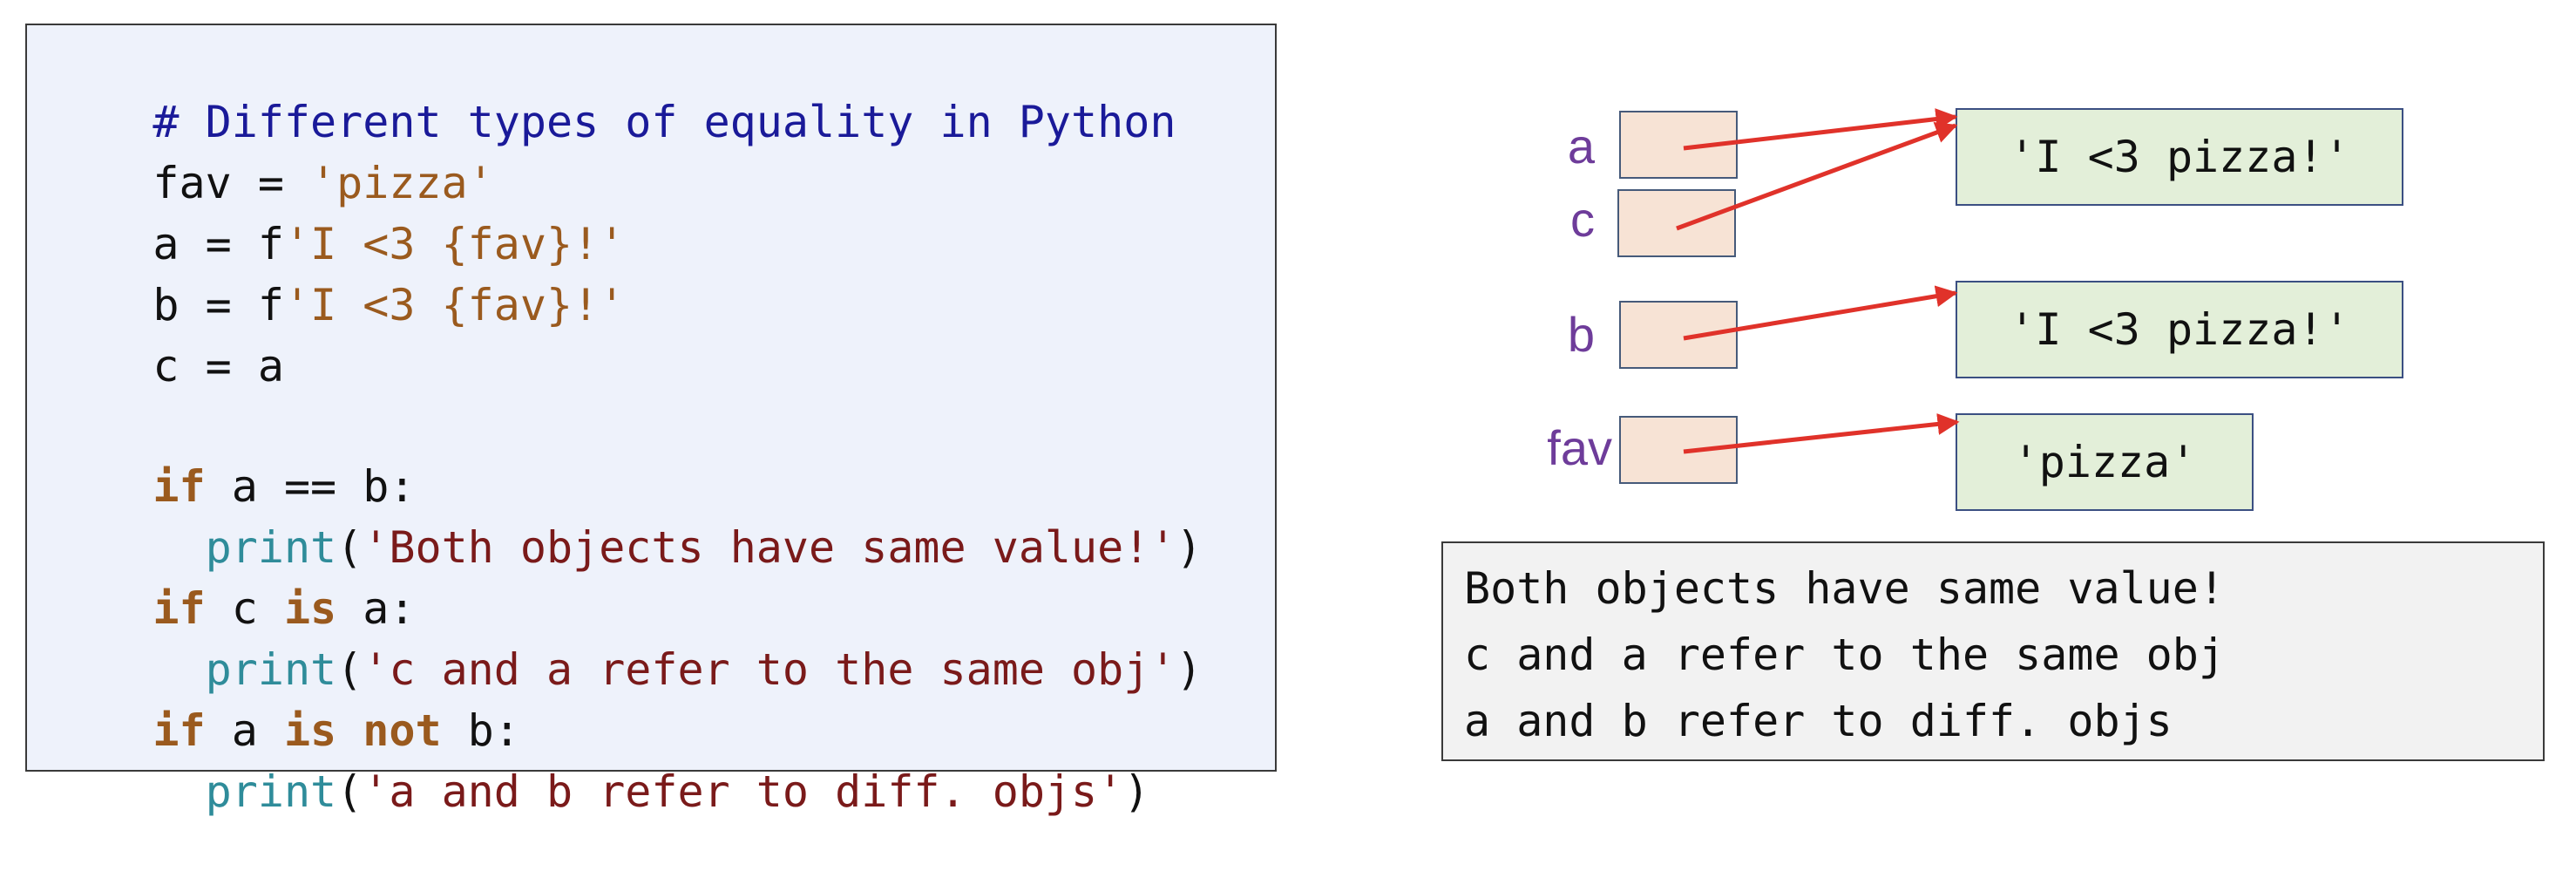 The image size is (2576, 878). Describe the element at coordinates (283, 700) in the screenshot. I see `code-line-11: if a is not b:` at that location.